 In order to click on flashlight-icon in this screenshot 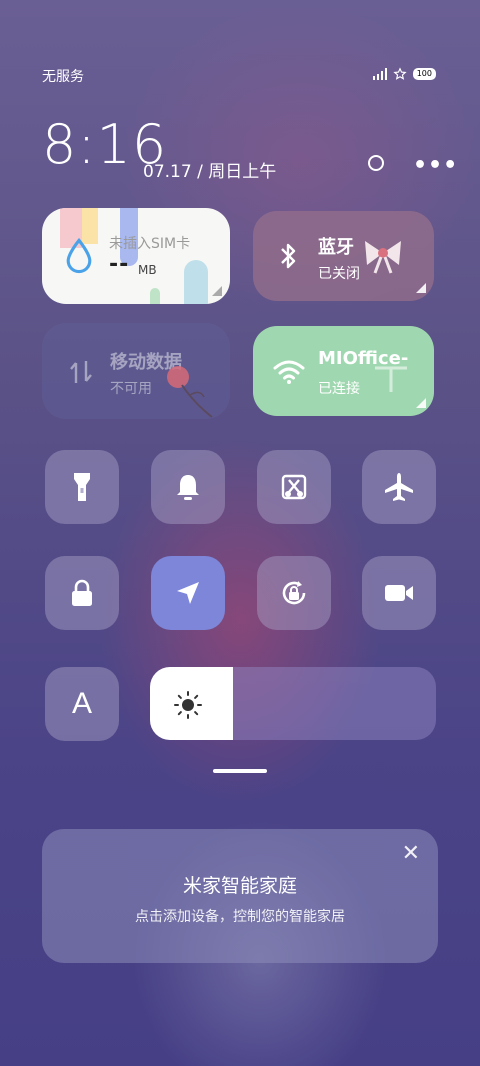, I will do `click(82, 487)`.